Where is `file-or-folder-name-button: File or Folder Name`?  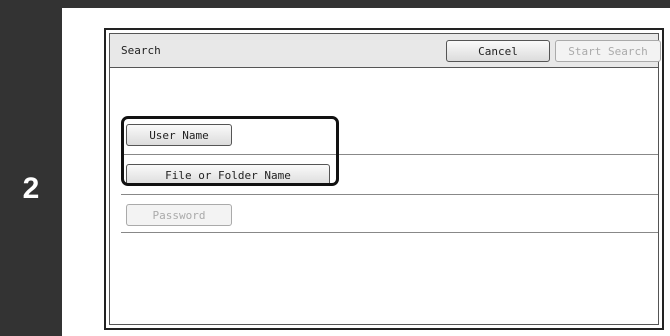
file-or-folder-name-button: File or Folder Name is located at coordinates (228, 175).